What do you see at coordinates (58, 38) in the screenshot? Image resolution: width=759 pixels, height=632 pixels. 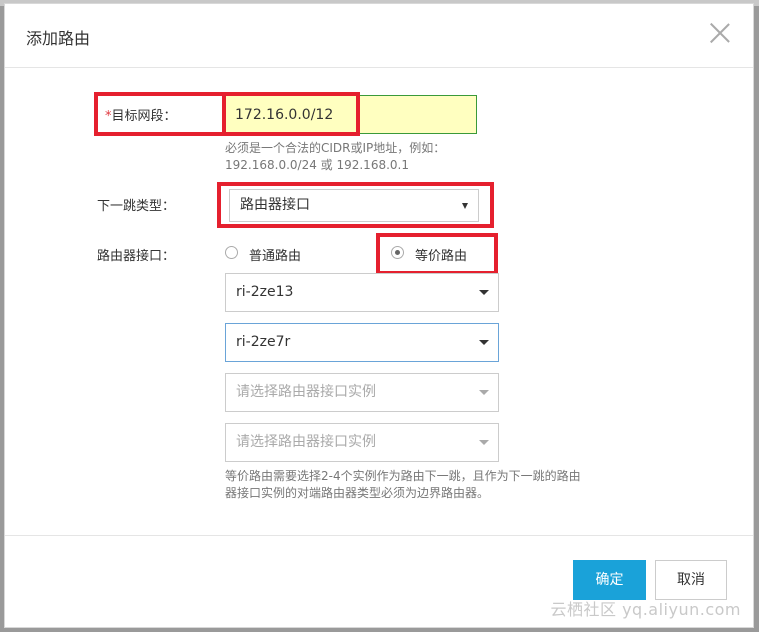 I see `dialog-title: 添加路由` at bounding box center [58, 38].